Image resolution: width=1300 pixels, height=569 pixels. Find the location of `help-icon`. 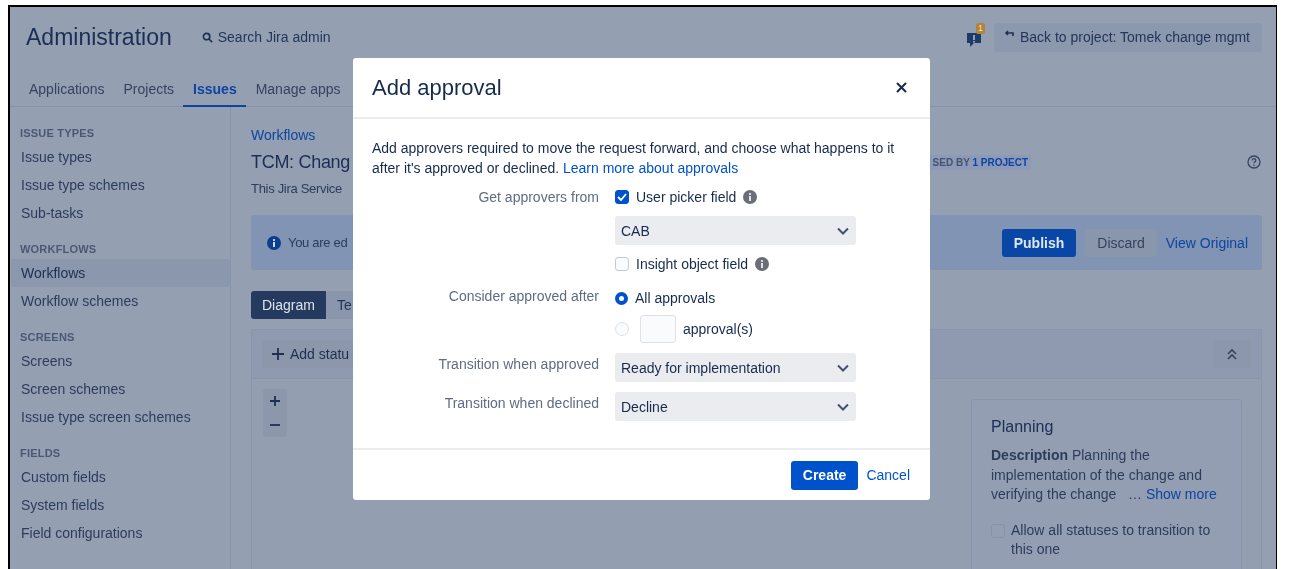

help-icon is located at coordinates (1254, 162).